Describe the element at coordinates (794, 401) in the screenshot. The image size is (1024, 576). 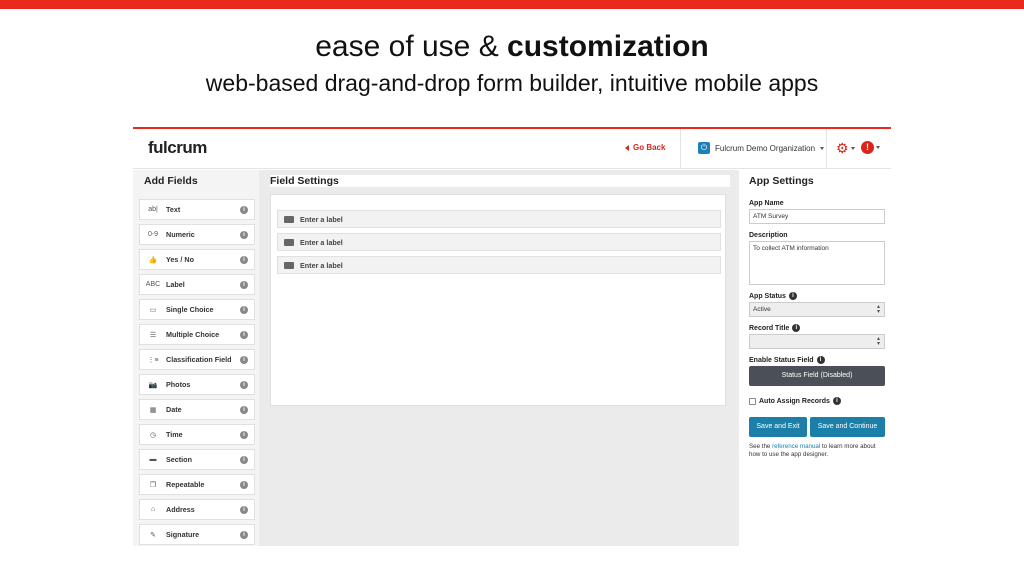
I see `auto-assign-label: Auto Assign Records` at that location.